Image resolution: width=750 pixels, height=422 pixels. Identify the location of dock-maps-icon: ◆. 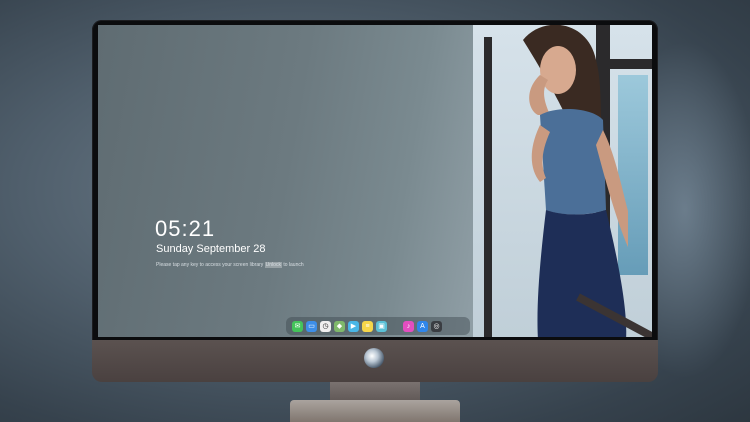
(339, 326).